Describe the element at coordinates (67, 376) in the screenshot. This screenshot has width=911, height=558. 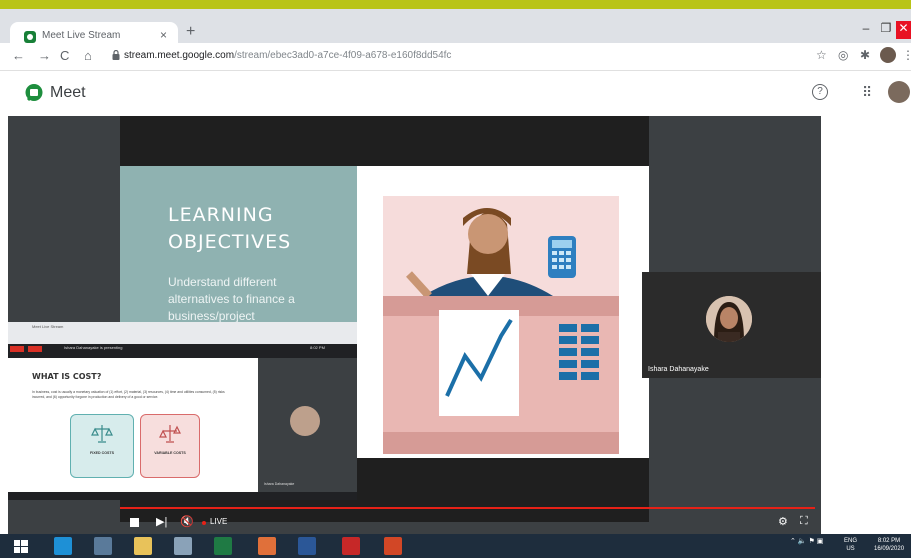
I see `cost-slide-title: WHAT IS COST?` at that location.